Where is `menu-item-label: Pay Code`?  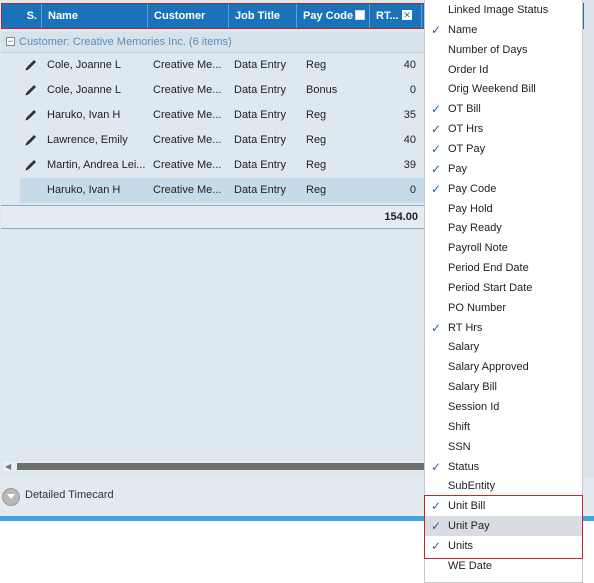
menu-item-label: Pay Code is located at coordinates (472, 188).